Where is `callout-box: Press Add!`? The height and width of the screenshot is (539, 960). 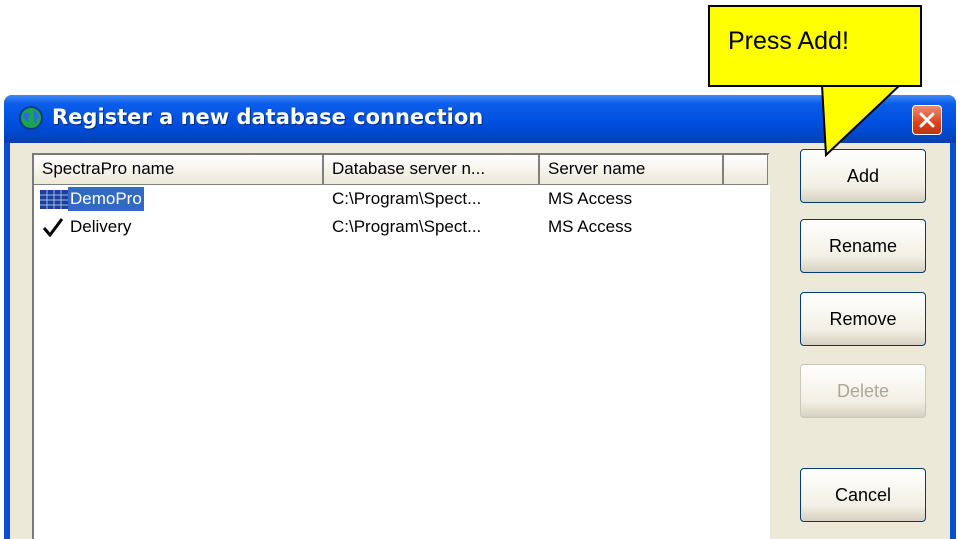
callout-box: Press Add! is located at coordinates (815, 46).